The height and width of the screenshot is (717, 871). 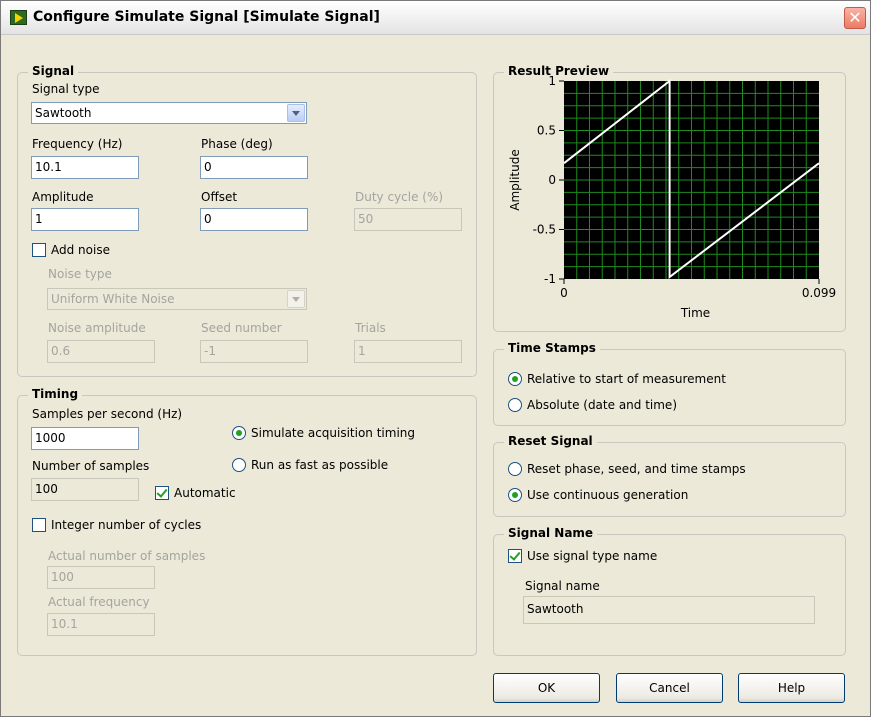 What do you see at coordinates (55, 394) in the screenshot?
I see `timing-group-title: Timing` at bounding box center [55, 394].